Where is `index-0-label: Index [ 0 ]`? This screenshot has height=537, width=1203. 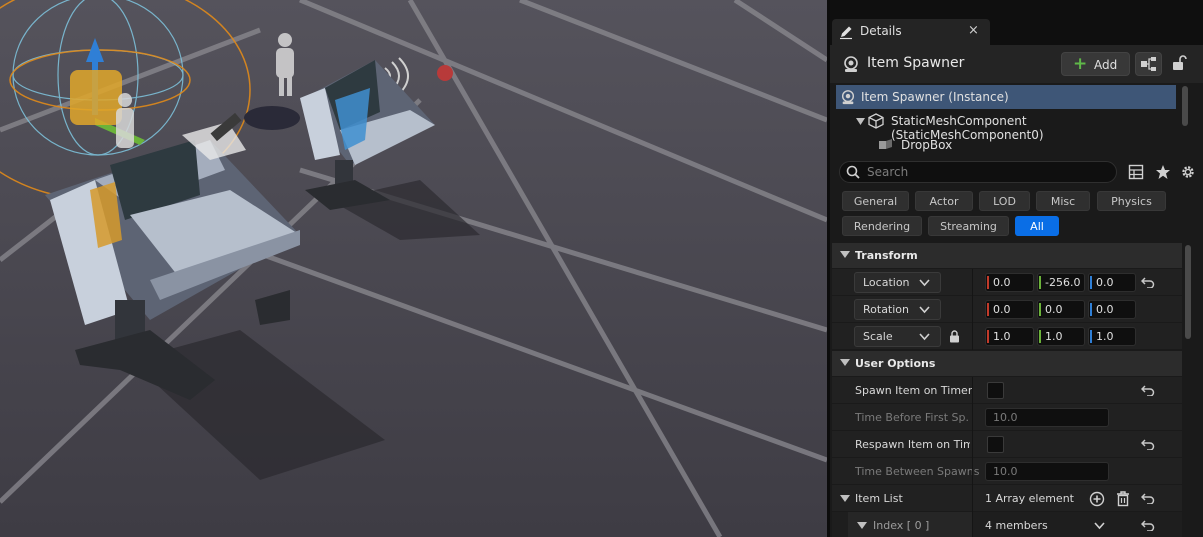 index-0-label: Index [ 0 ] is located at coordinates (901, 525).